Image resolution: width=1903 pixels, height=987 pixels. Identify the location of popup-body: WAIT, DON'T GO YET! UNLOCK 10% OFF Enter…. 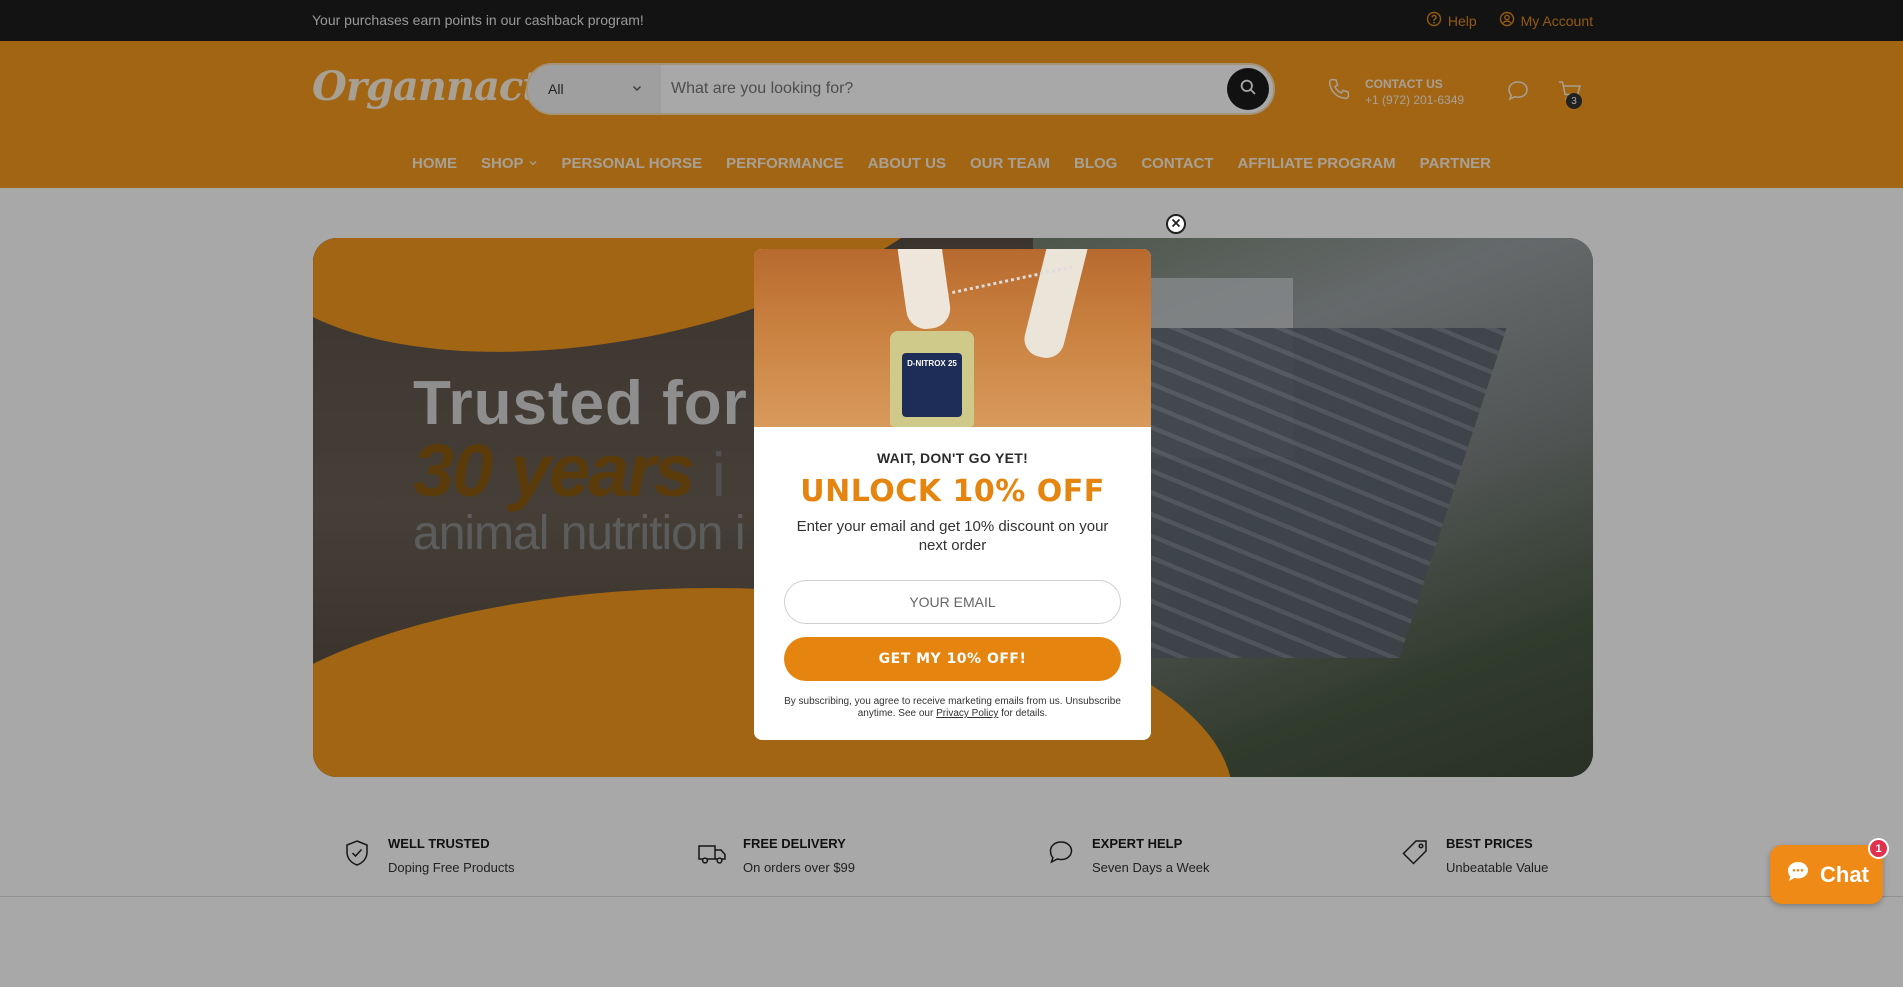
(952, 573).